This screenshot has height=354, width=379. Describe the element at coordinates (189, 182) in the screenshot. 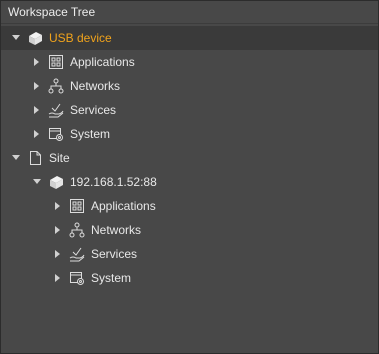

I see `tree-node-device-192-168-1-52: 192.168.1.52:88` at that location.